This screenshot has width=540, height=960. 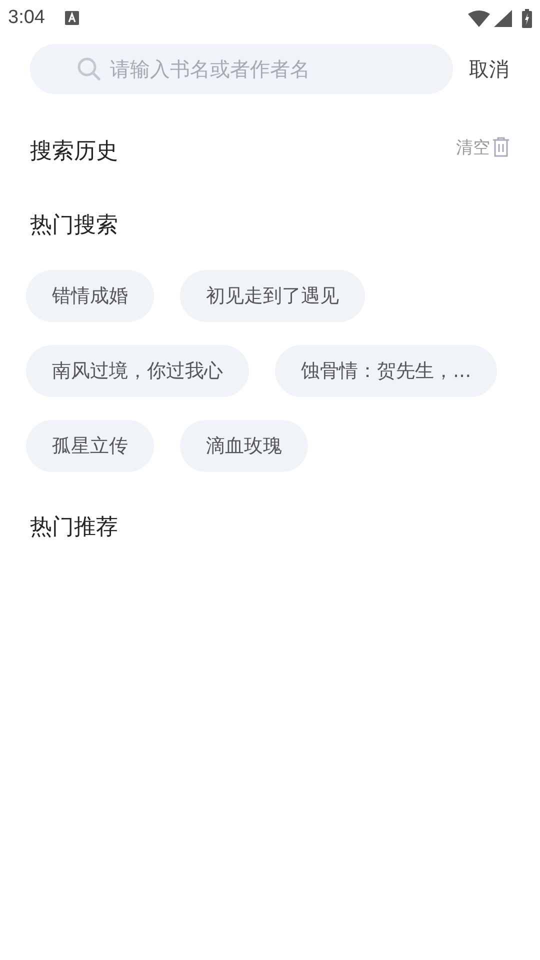 I want to click on tag-chip: 孤星立传, so click(x=90, y=446).